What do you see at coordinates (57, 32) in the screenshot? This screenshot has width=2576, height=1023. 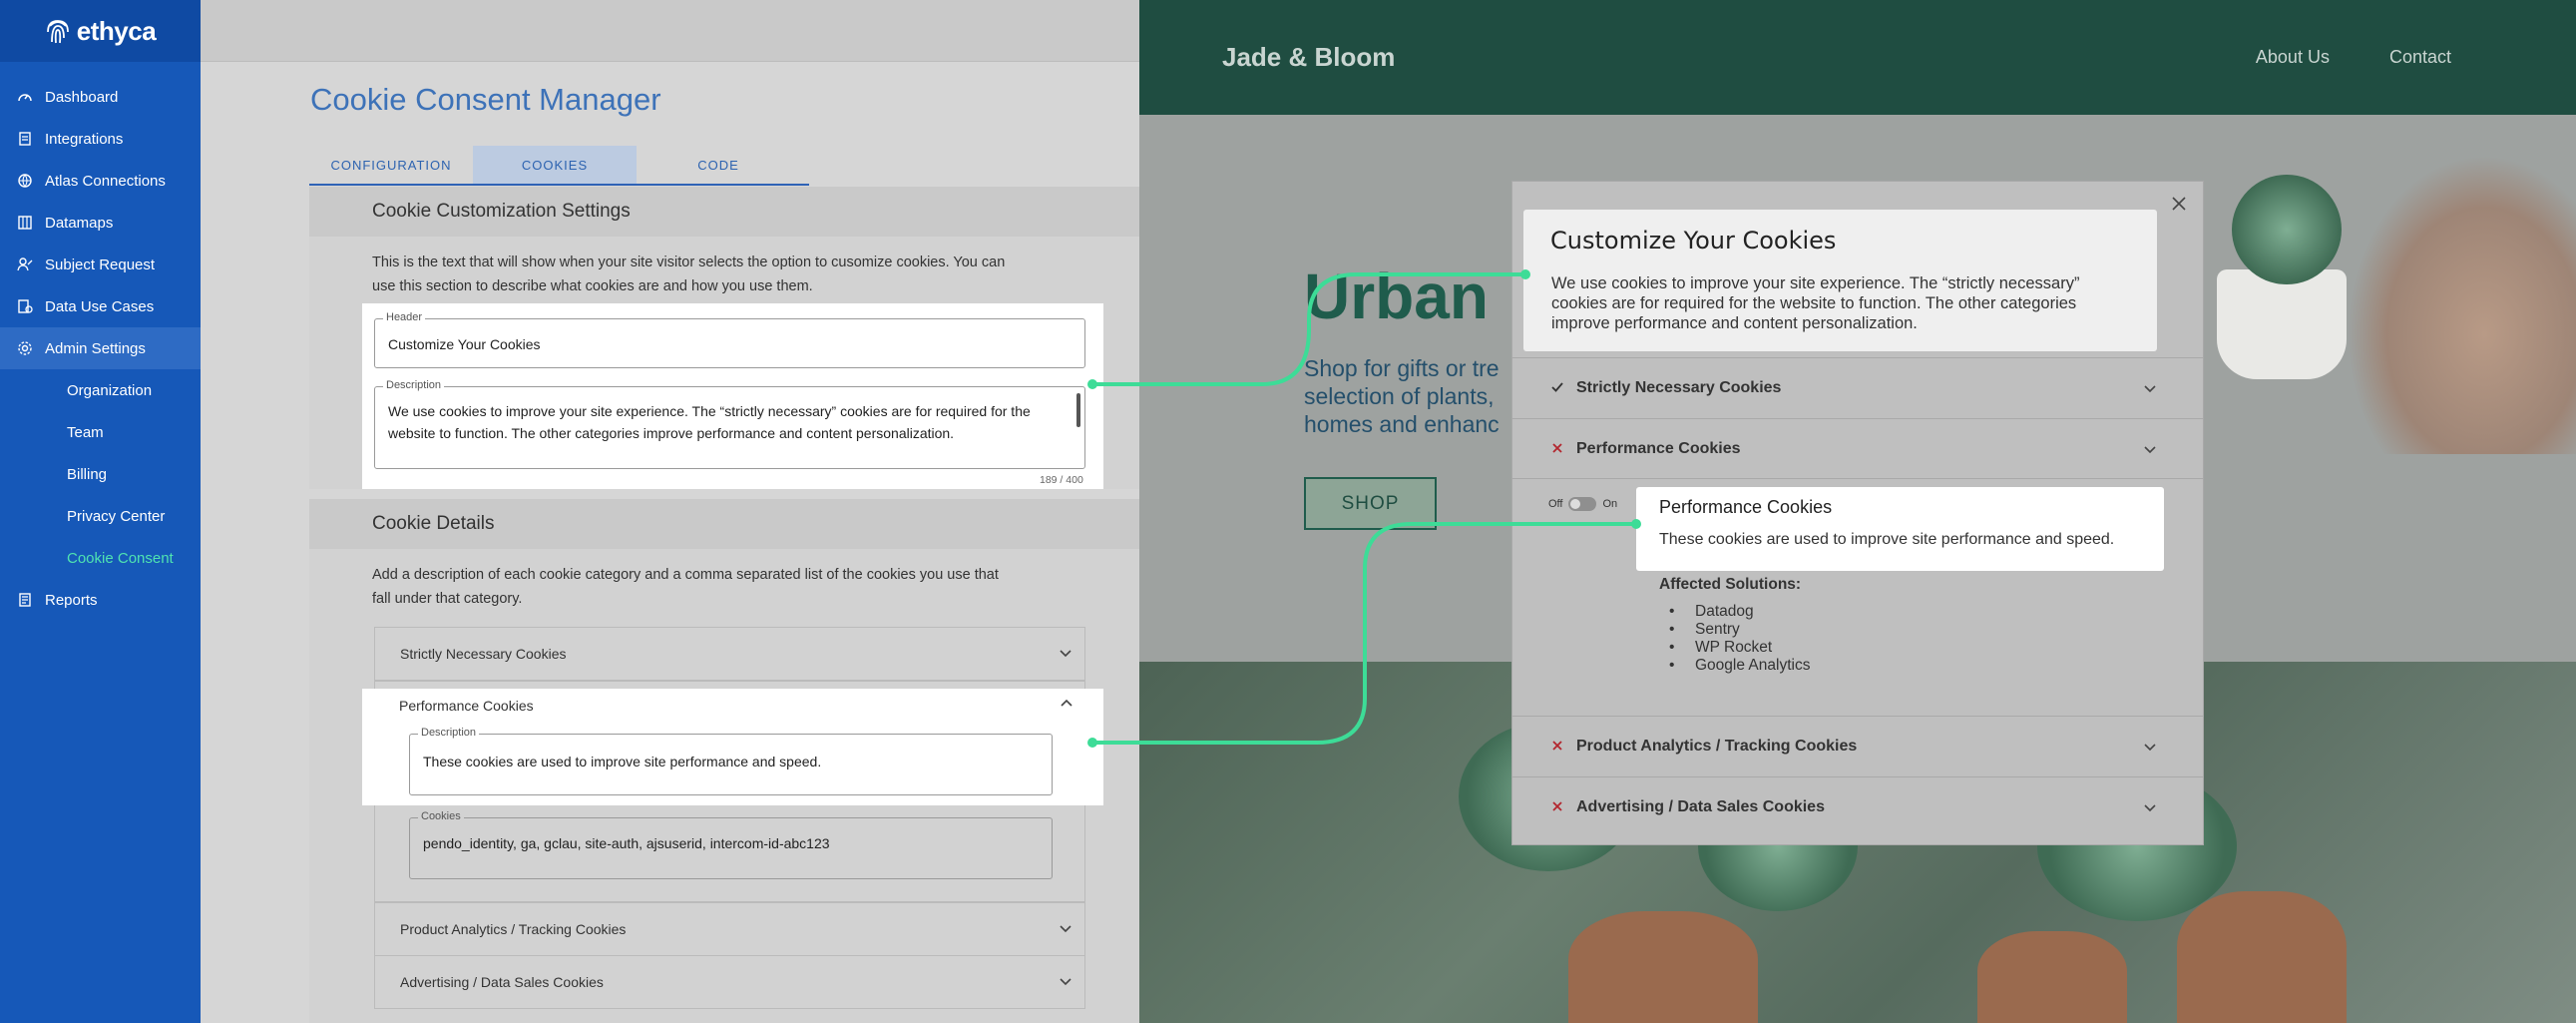 I see `fingerprint-icon` at bounding box center [57, 32].